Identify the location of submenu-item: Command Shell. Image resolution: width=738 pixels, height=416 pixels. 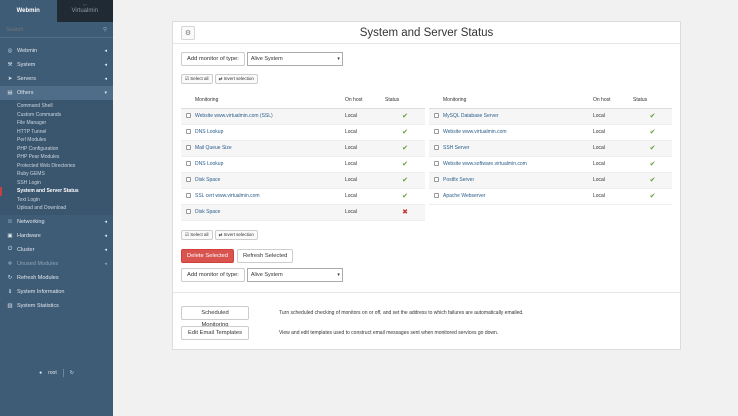
(56, 106).